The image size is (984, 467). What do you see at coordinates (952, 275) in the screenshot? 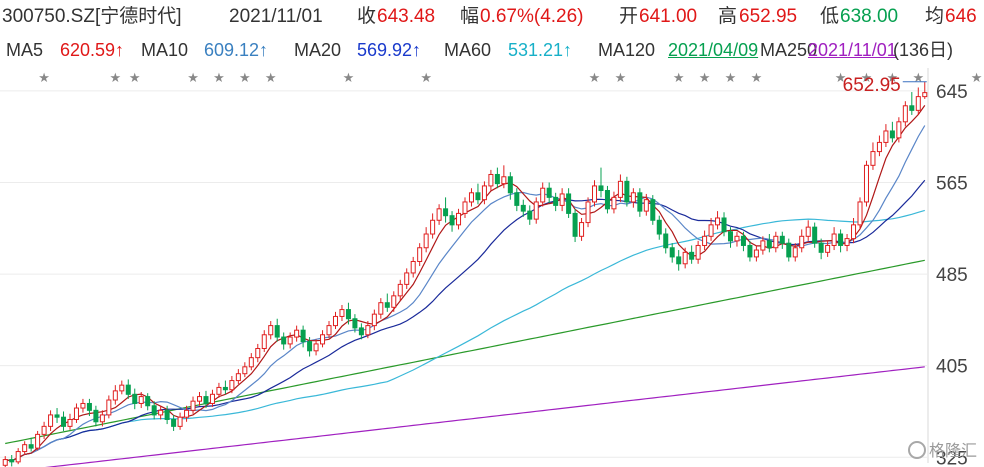
I see `price-tick-label: 485` at bounding box center [952, 275].